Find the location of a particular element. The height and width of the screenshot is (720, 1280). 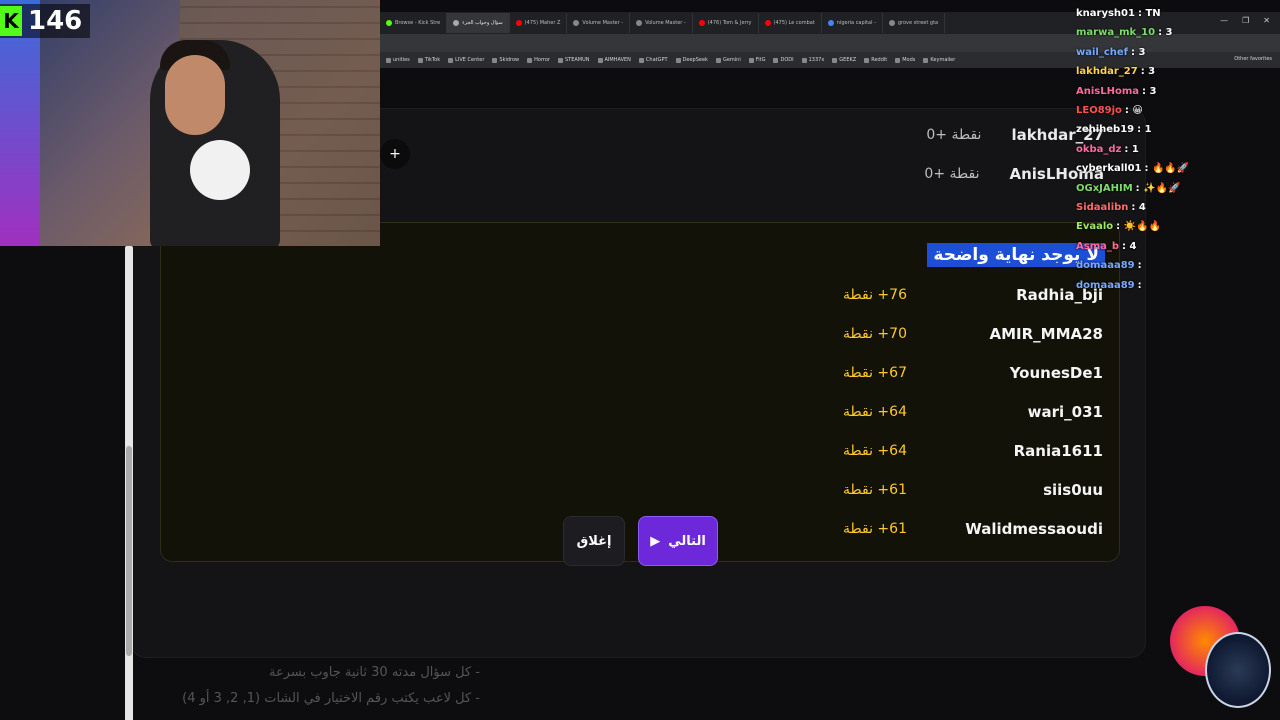

player-name: YounesDe1 is located at coordinates (1056, 373).